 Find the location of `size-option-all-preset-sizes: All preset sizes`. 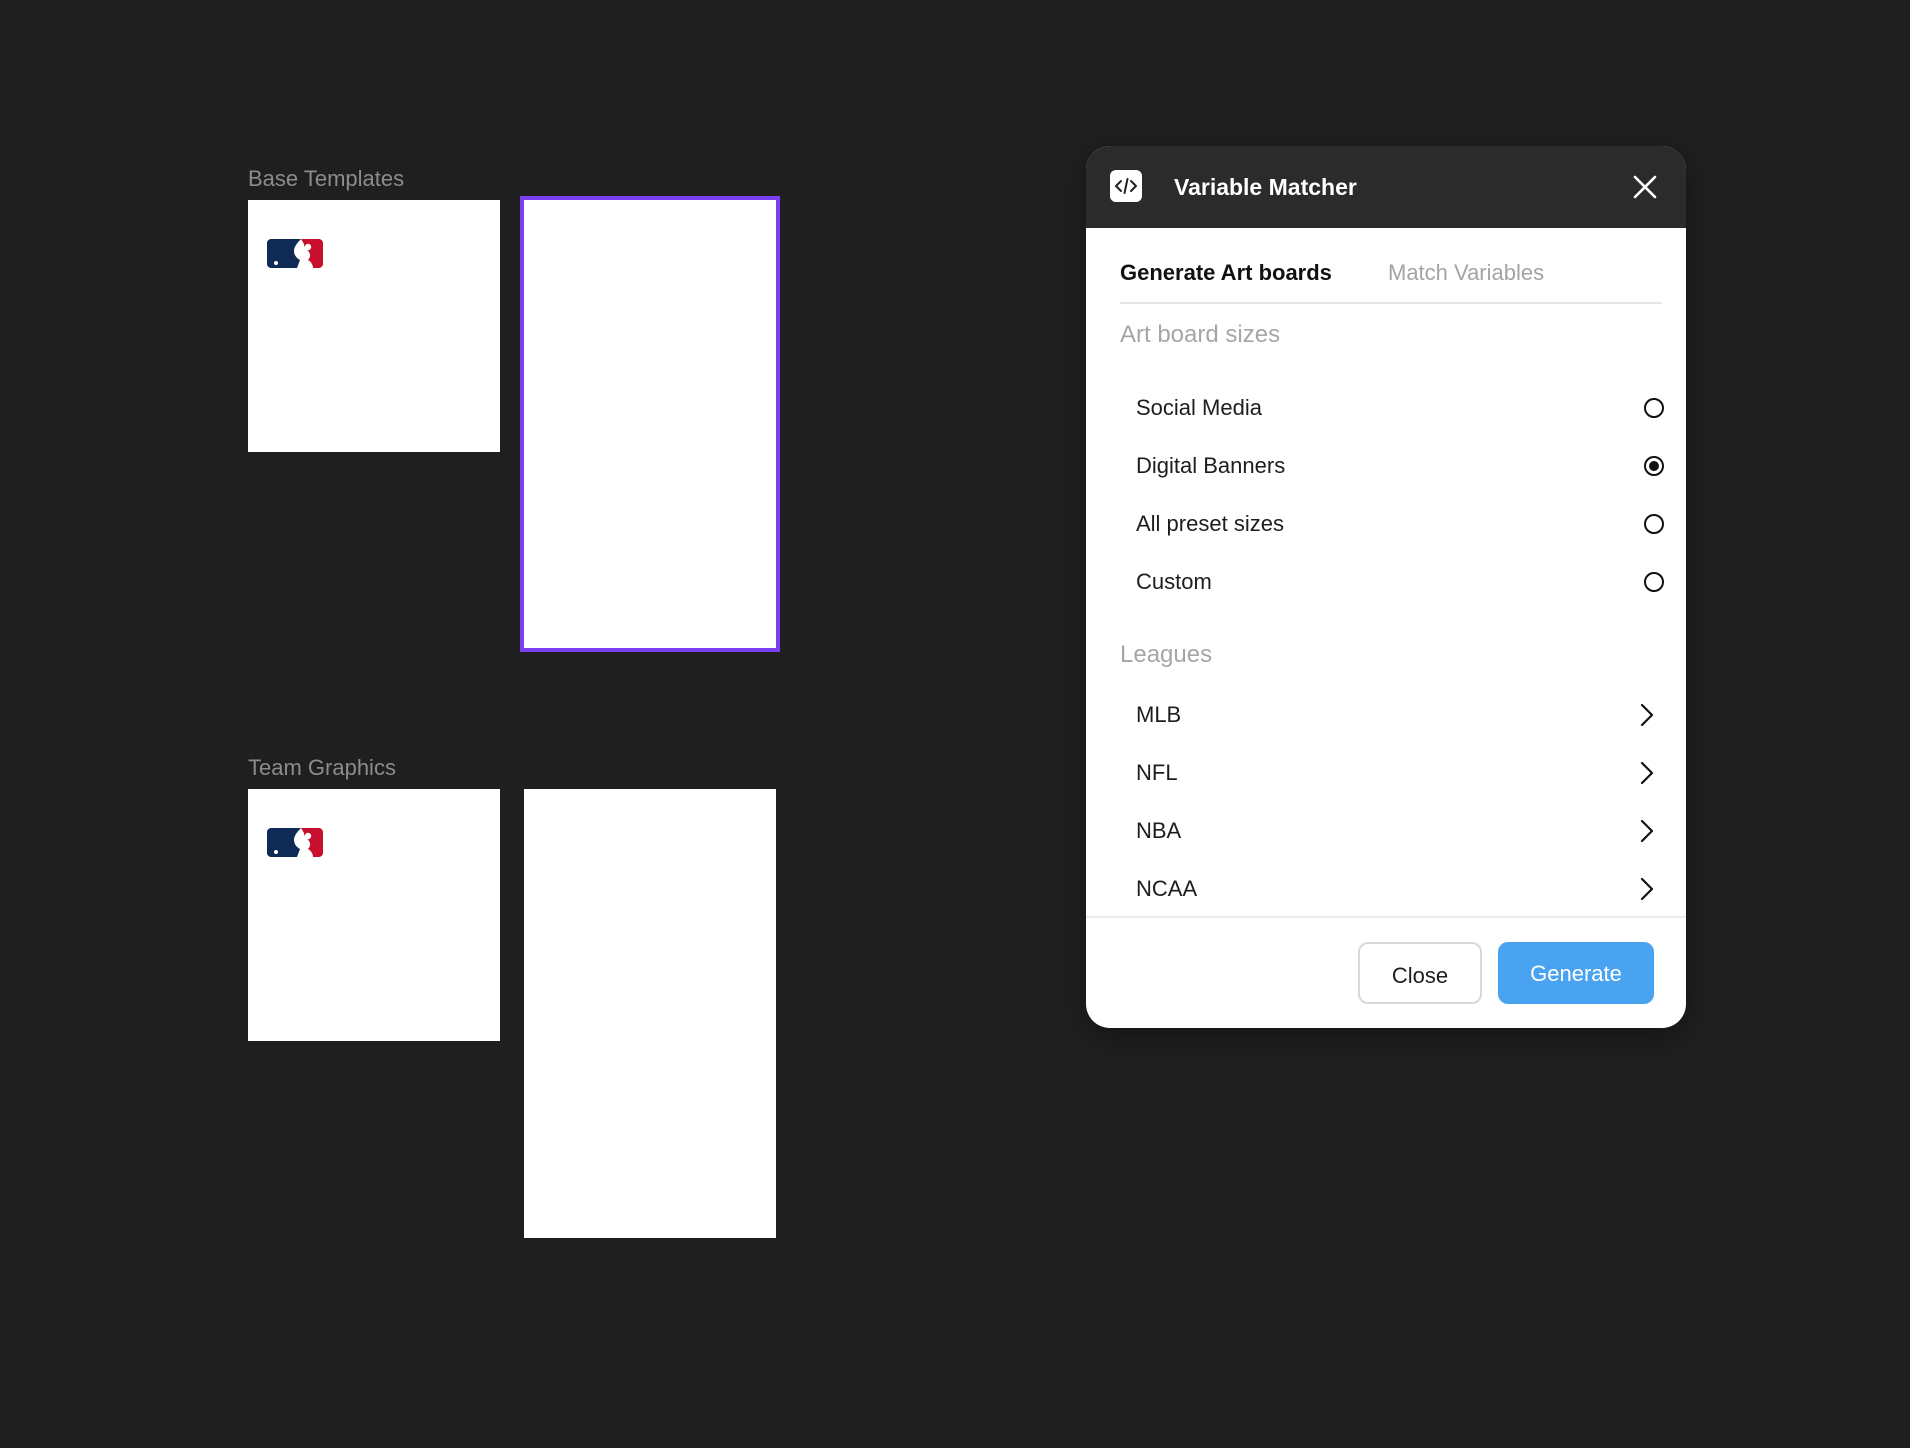

size-option-all-preset-sizes: All preset sizes is located at coordinates (1392, 524).